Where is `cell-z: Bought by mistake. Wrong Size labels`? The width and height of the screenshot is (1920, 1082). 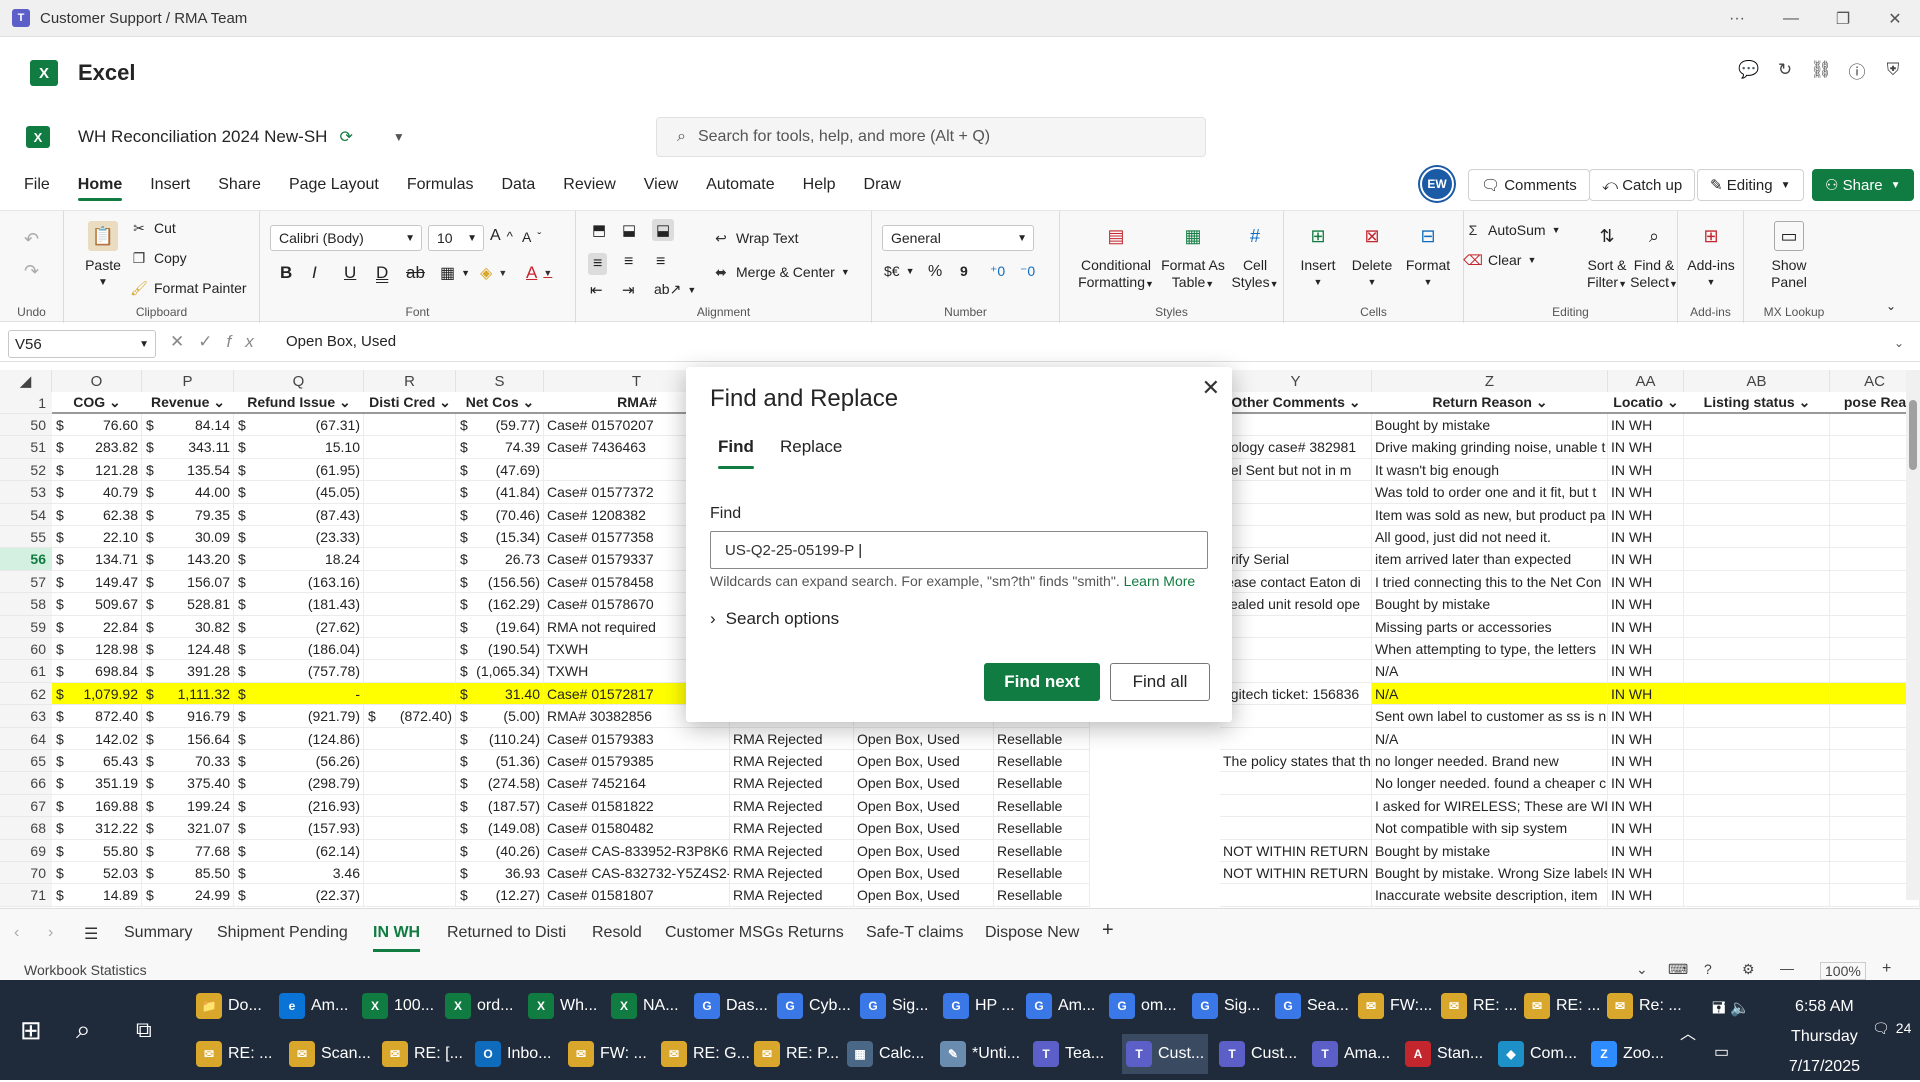
cell-z: Bought by mistake. Wrong Size labels is located at coordinates (1490, 873).